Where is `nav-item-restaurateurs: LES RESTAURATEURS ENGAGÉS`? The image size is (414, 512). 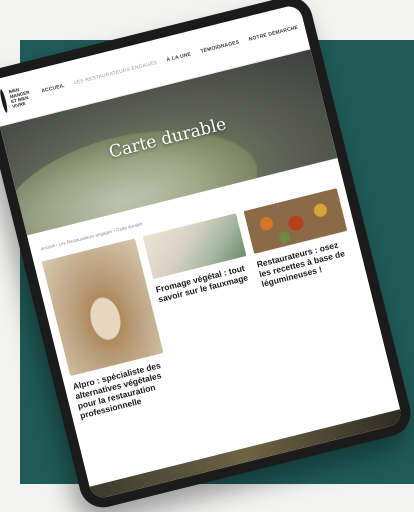
nav-item-restaurateurs: LES RESTAURATEURS ENGAGÉS is located at coordinates (116, 73).